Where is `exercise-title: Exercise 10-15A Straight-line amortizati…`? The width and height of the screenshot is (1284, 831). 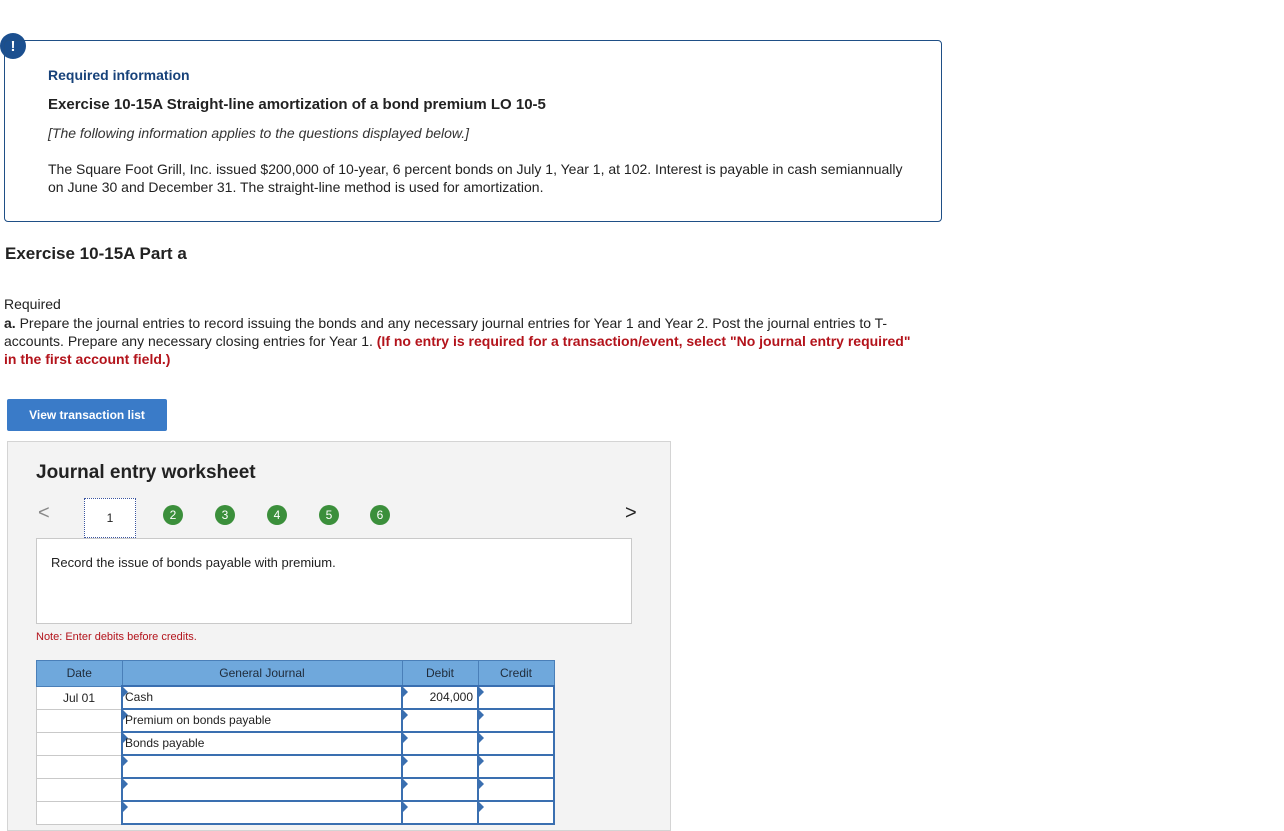
exercise-title: Exercise 10-15A Straight-line amortizati… is located at coordinates (297, 104).